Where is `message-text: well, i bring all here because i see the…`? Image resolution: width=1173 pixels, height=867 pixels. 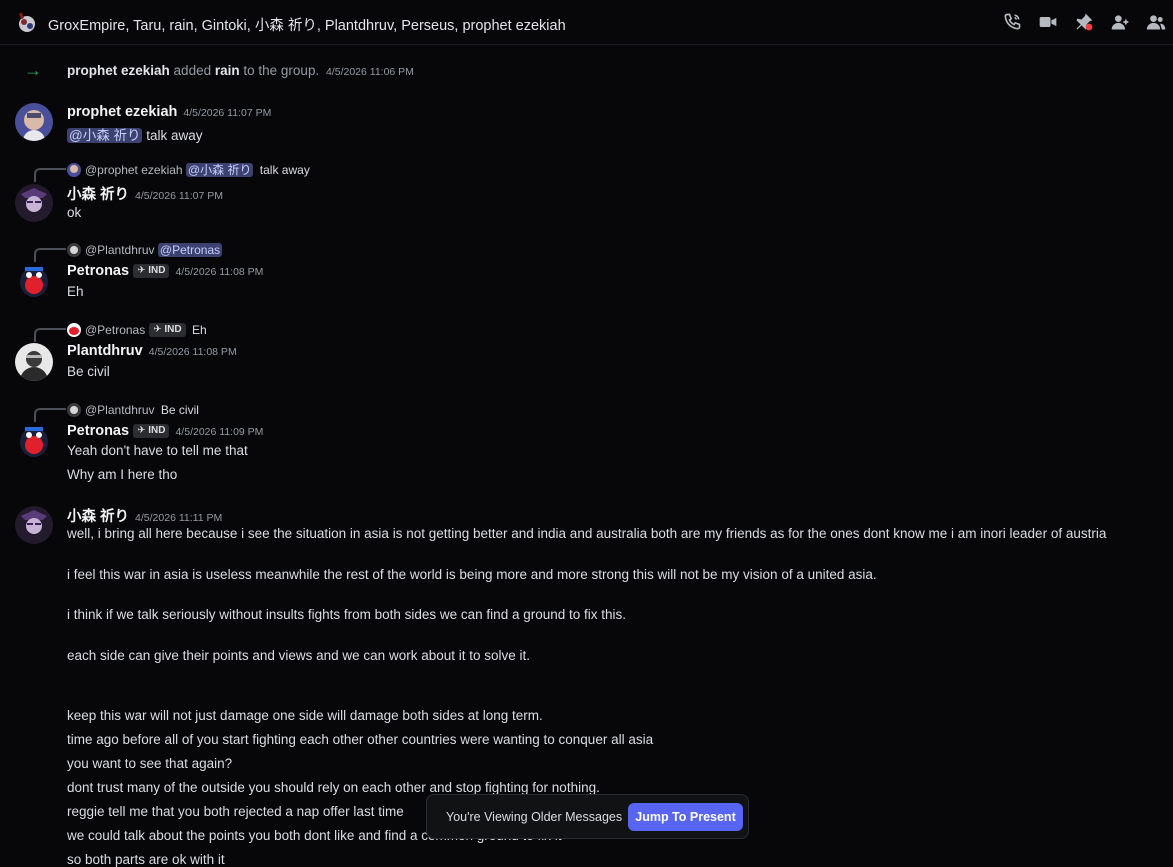 message-text: well, i bring all here because i see the… is located at coordinates (587, 533).